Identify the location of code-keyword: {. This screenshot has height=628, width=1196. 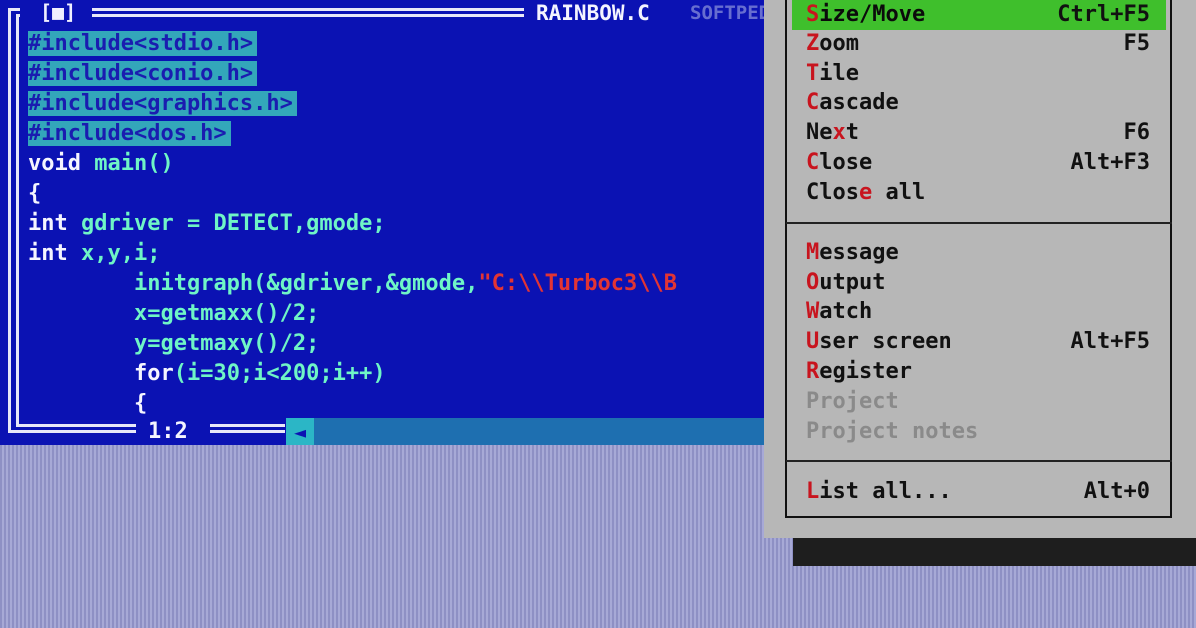
(35, 193).